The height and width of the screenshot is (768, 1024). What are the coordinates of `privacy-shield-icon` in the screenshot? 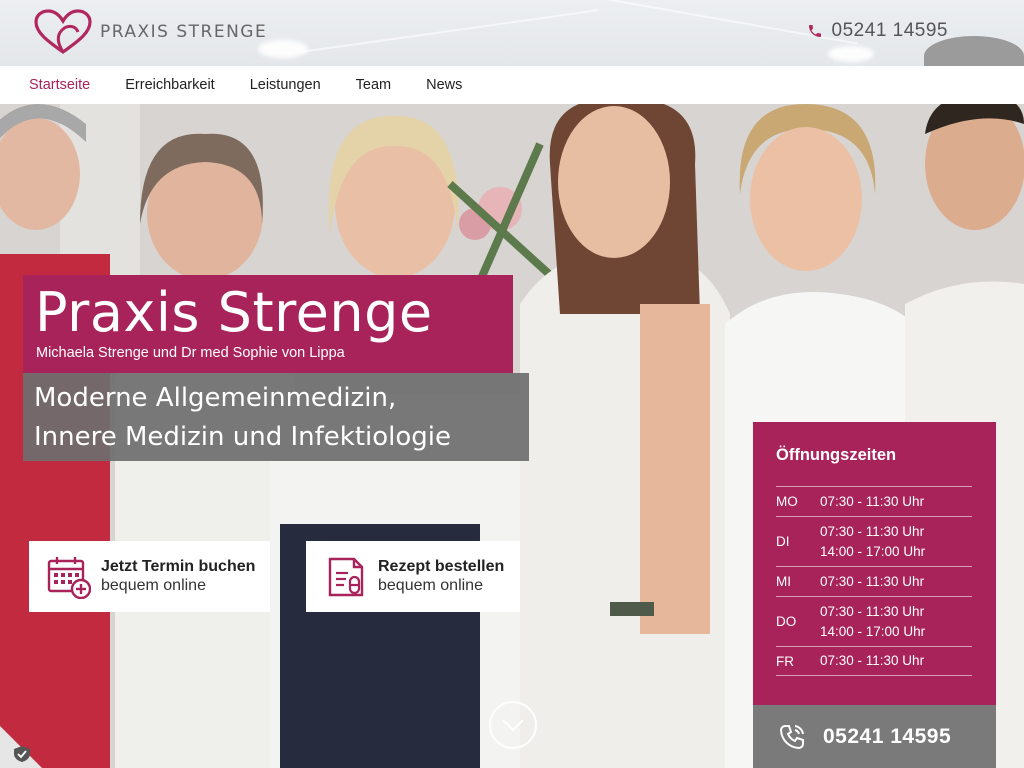 It's located at (26, 742).